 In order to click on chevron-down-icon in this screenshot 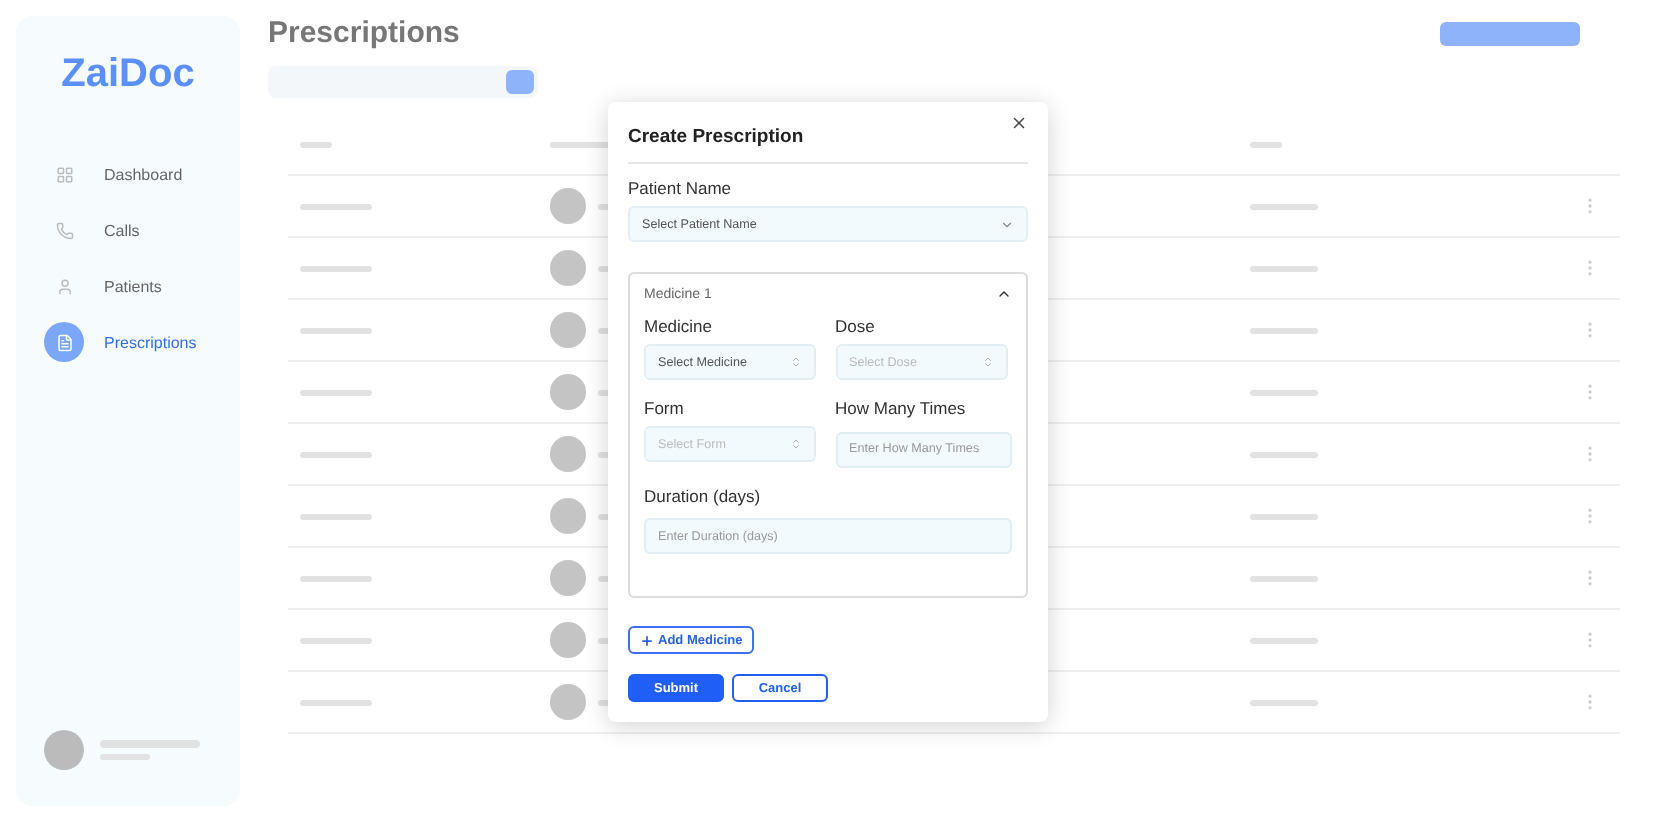, I will do `click(1007, 224)`.